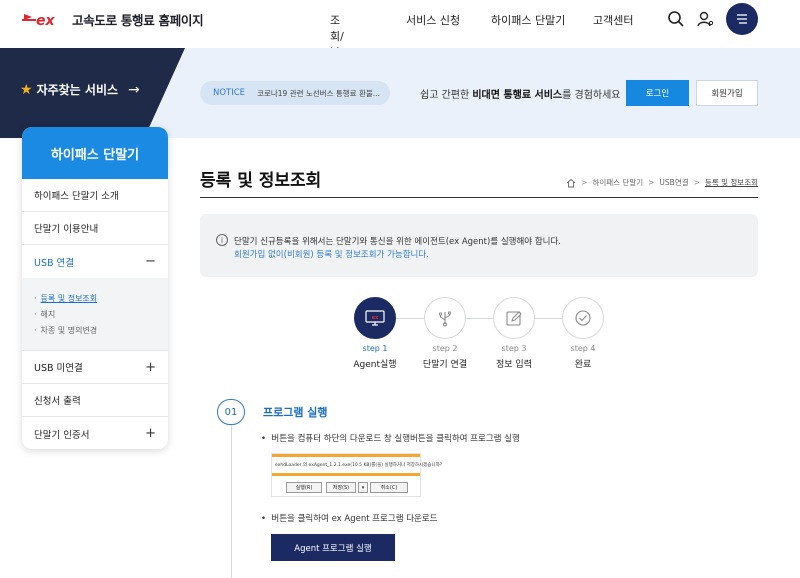  Describe the element at coordinates (514, 365) in the screenshot. I see `step-3-label: 정보 입력` at that location.